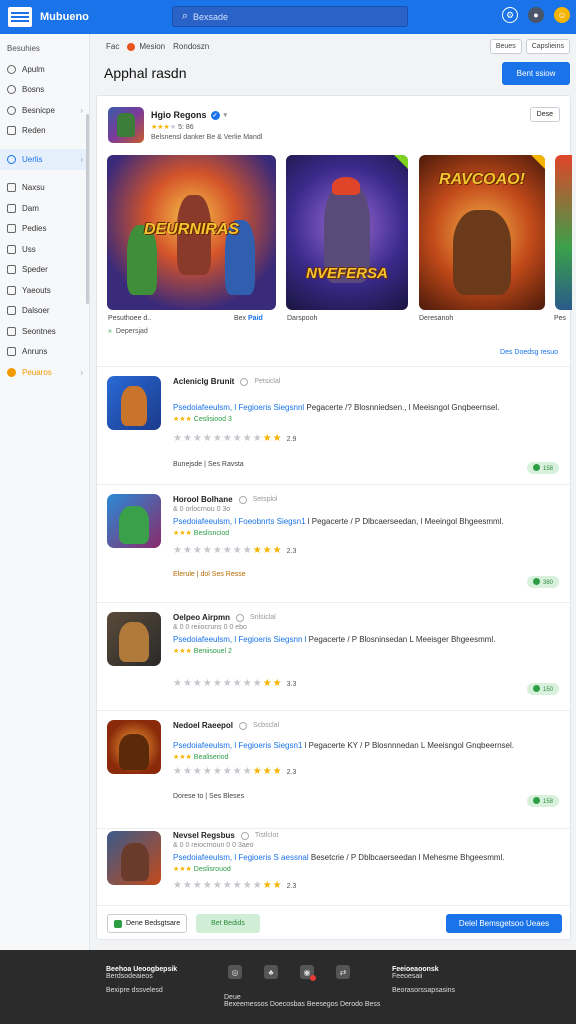  What do you see at coordinates (20, 17) in the screenshot?
I see `app-logo-icon` at bounding box center [20, 17].